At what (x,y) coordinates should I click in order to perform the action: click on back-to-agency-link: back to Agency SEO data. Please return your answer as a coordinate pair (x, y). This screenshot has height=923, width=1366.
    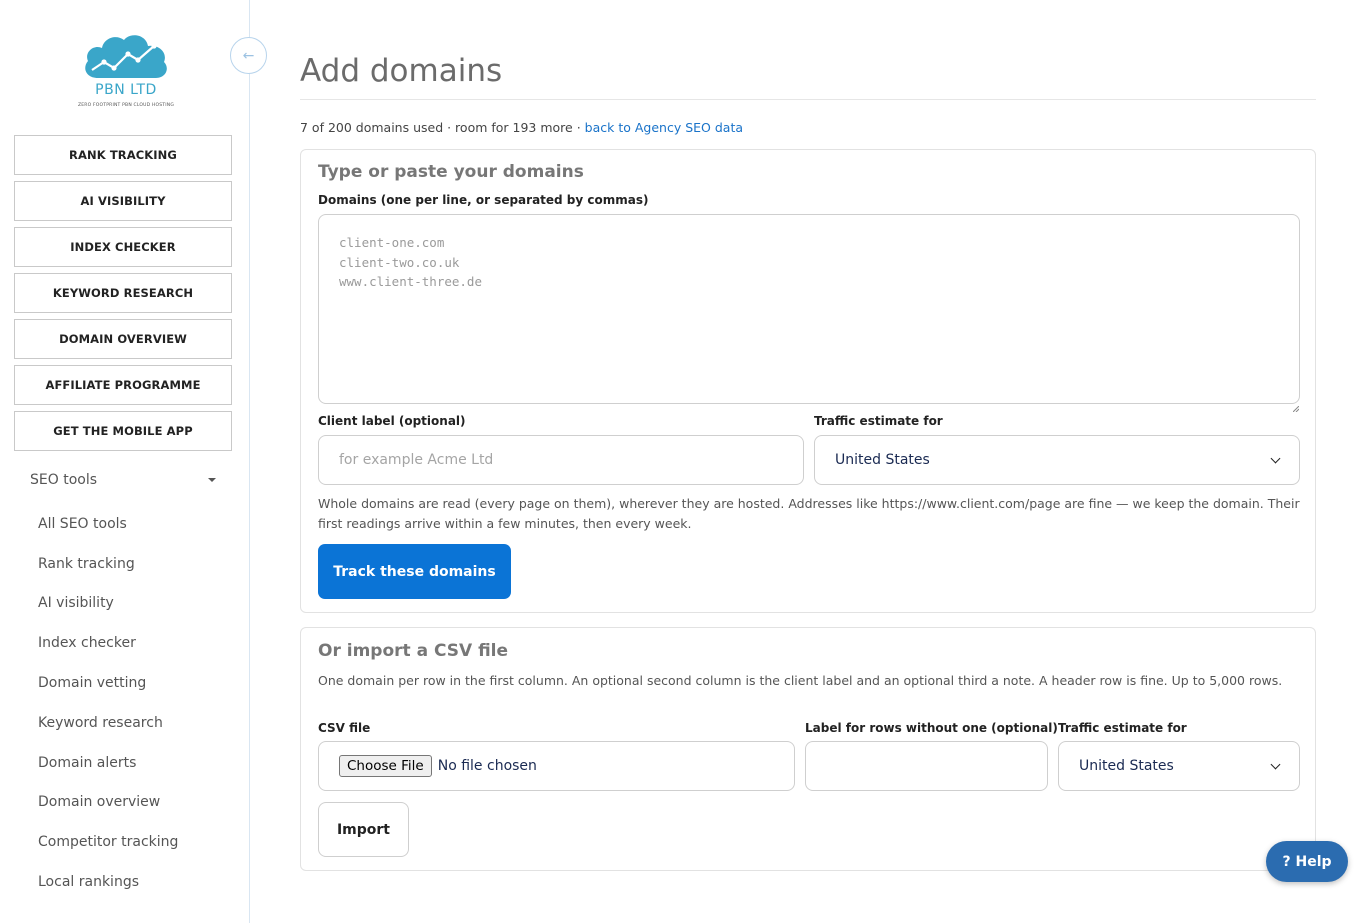
    Looking at the image, I should click on (664, 127).